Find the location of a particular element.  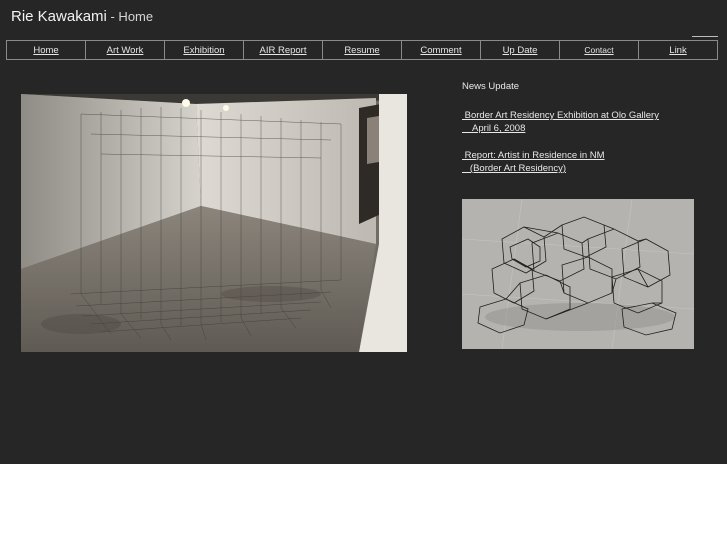

nav-item-home: Home is located at coordinates (46, 50).